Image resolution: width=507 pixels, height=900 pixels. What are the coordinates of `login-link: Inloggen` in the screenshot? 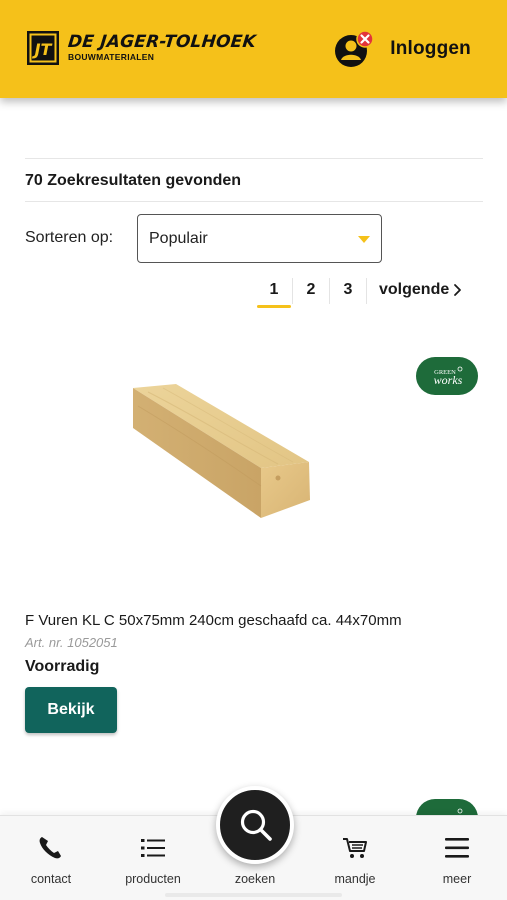 It's located at (402, 49).